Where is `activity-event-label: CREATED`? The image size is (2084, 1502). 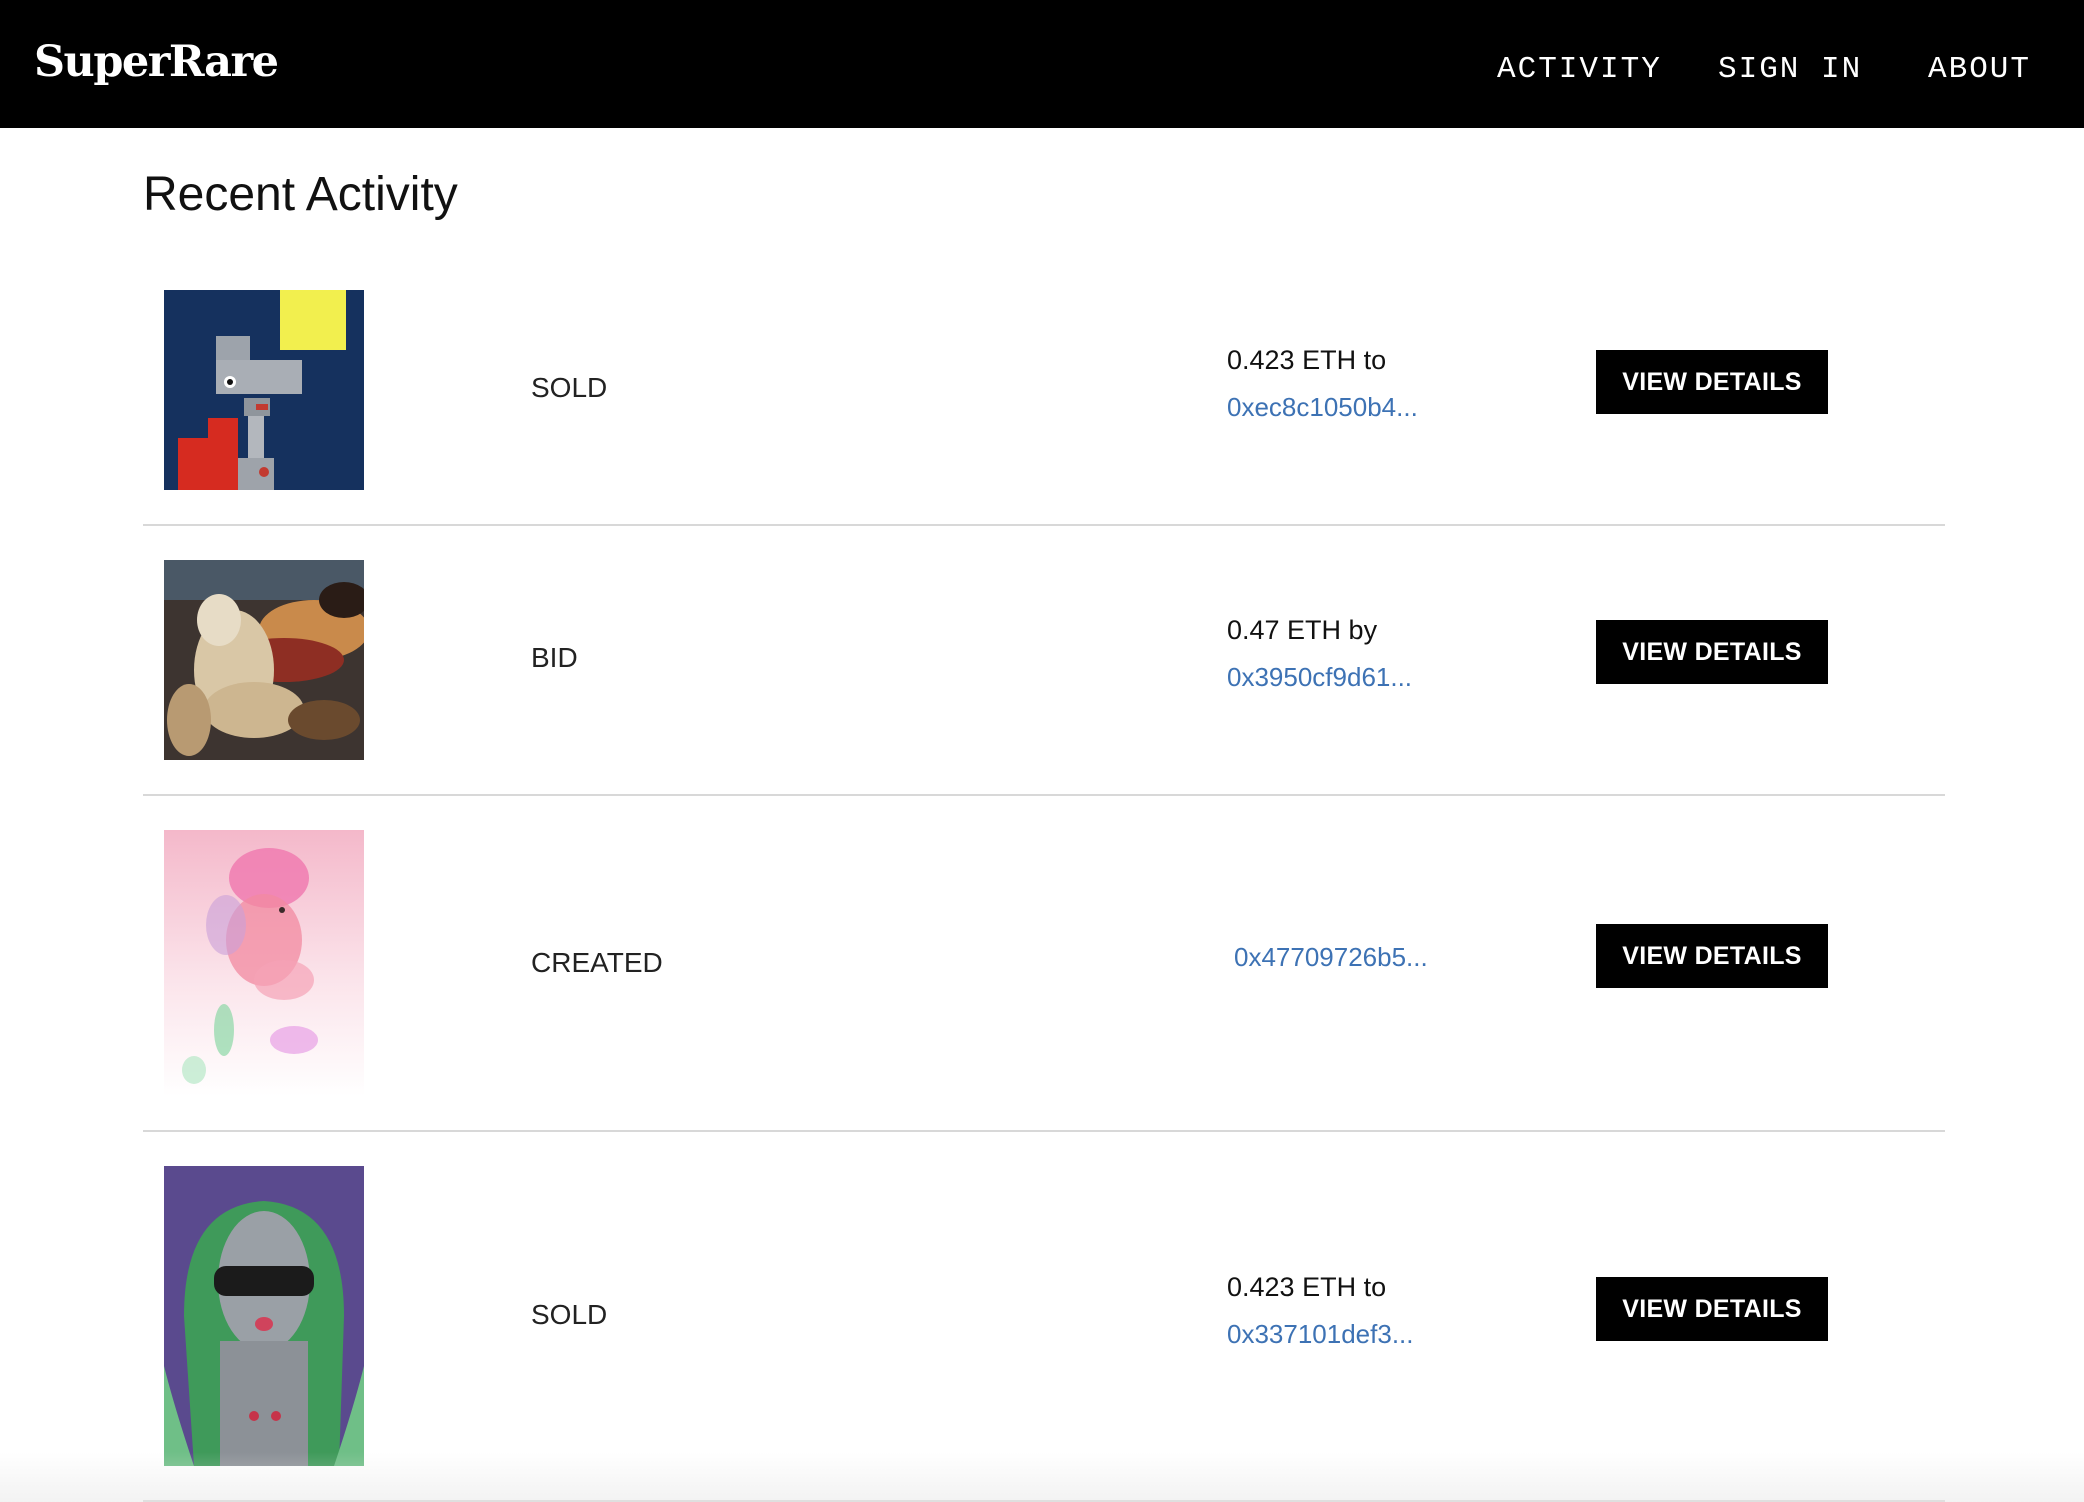
activity-event-label: CREATED is located at coordinates (597, 962).